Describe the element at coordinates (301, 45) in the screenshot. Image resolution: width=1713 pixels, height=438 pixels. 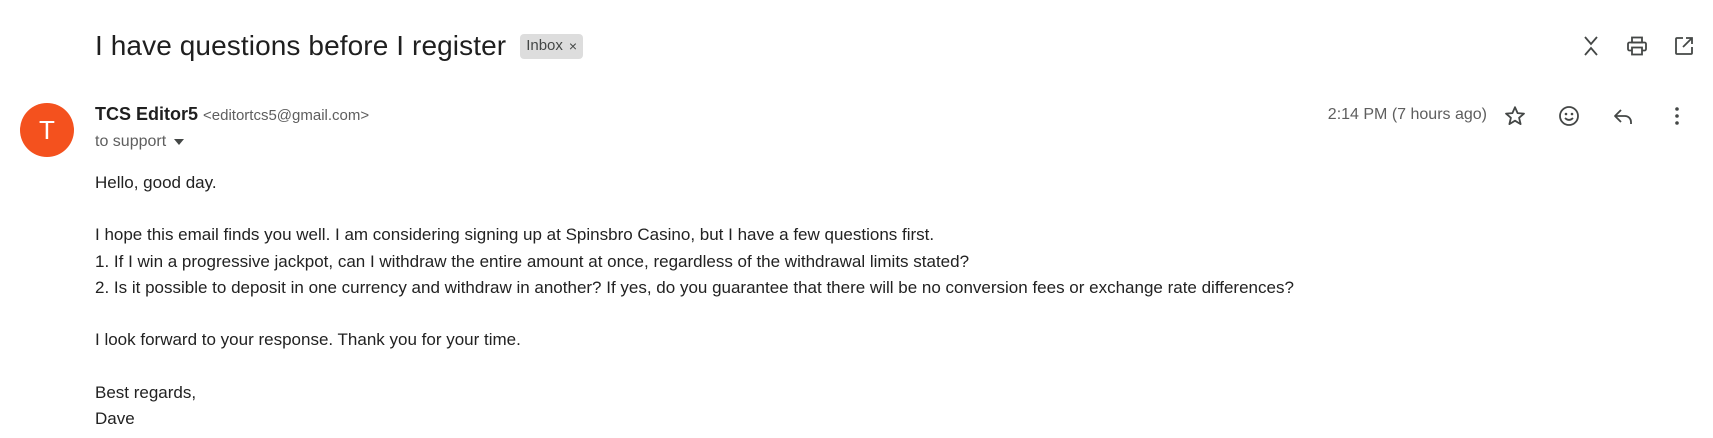
I see `email-subject: I have questions before I register` at that location.